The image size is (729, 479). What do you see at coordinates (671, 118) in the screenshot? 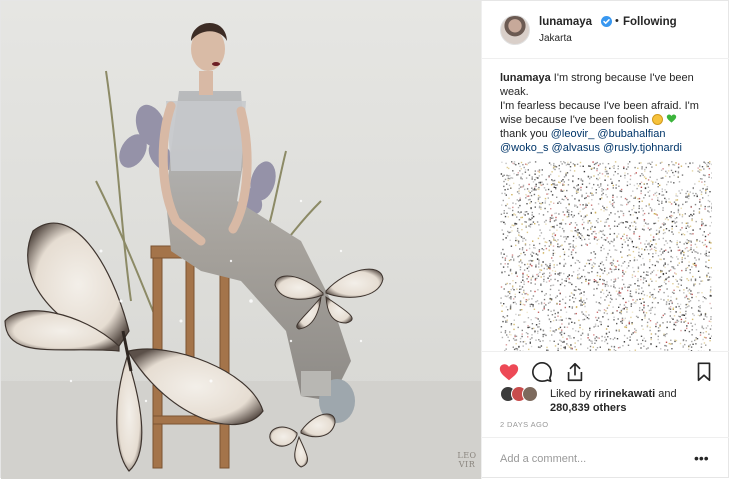
I see `green-heart-emoji-icon` at bounding box center [671, 118].